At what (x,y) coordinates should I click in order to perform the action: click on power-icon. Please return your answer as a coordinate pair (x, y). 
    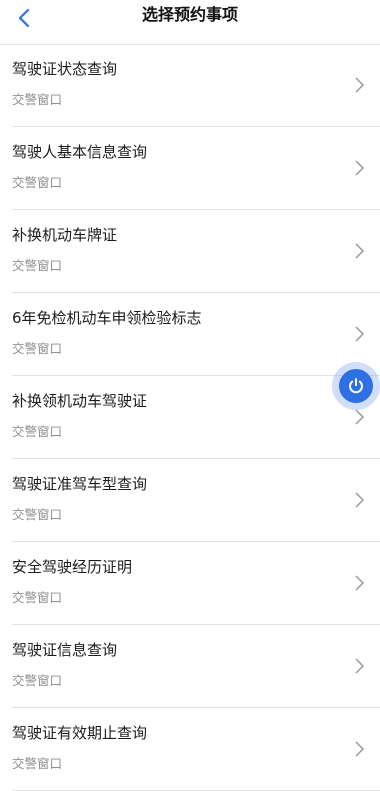
    Looking at the image, I should click on (356, 386).